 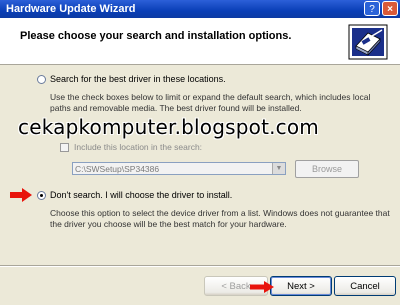 I want to click on browse-button: Browse, so click(x=327, y=169).